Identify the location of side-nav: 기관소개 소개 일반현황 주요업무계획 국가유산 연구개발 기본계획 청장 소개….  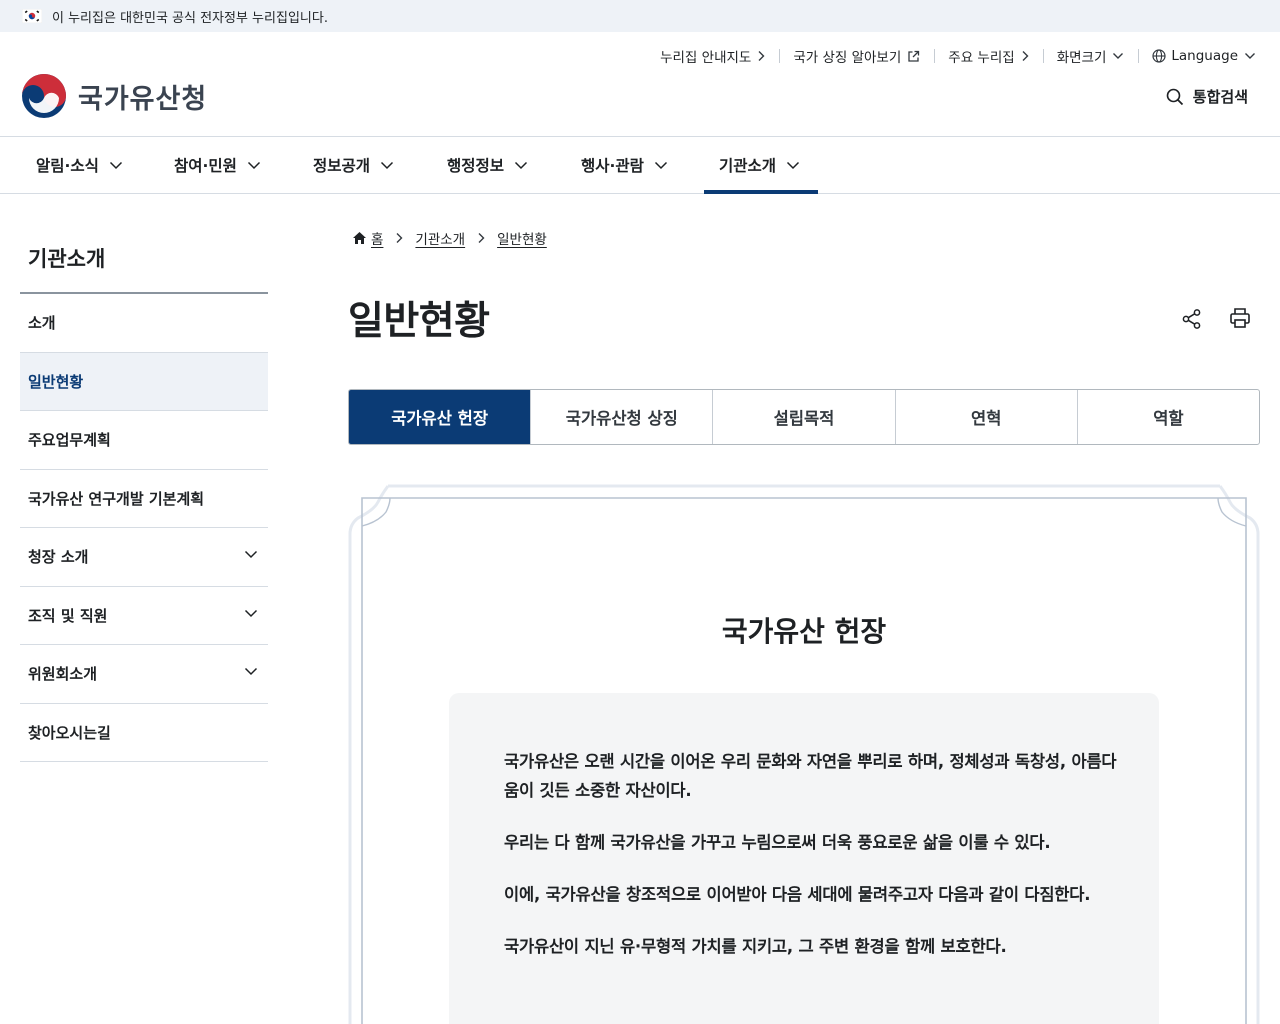
(144, 495).